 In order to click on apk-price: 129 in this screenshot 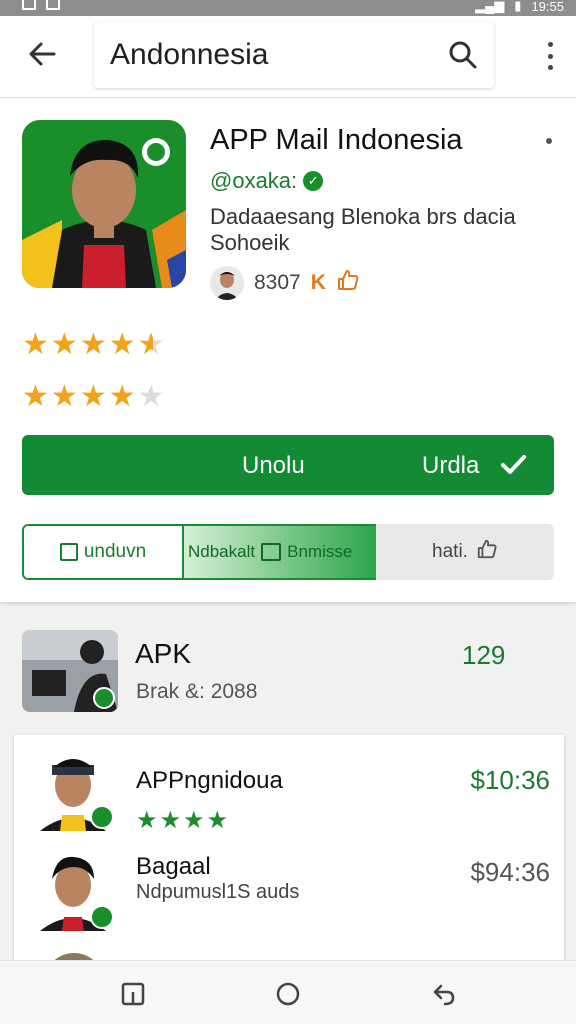, I will do `click(484, 655)`.